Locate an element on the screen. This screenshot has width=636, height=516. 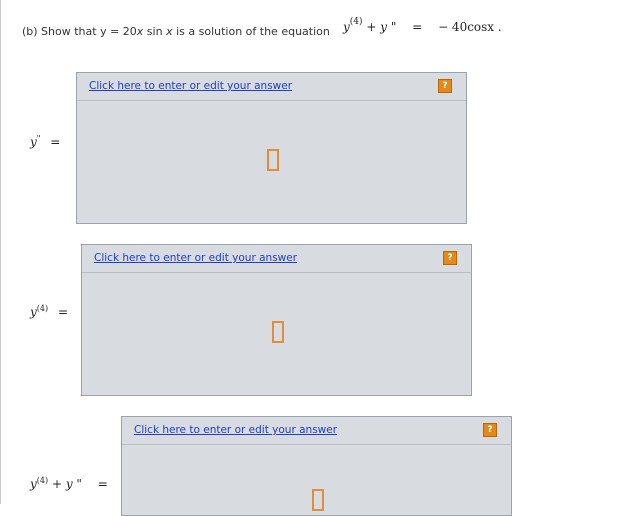
second-derivative-label: y" = is located at coordinates (45, 141).